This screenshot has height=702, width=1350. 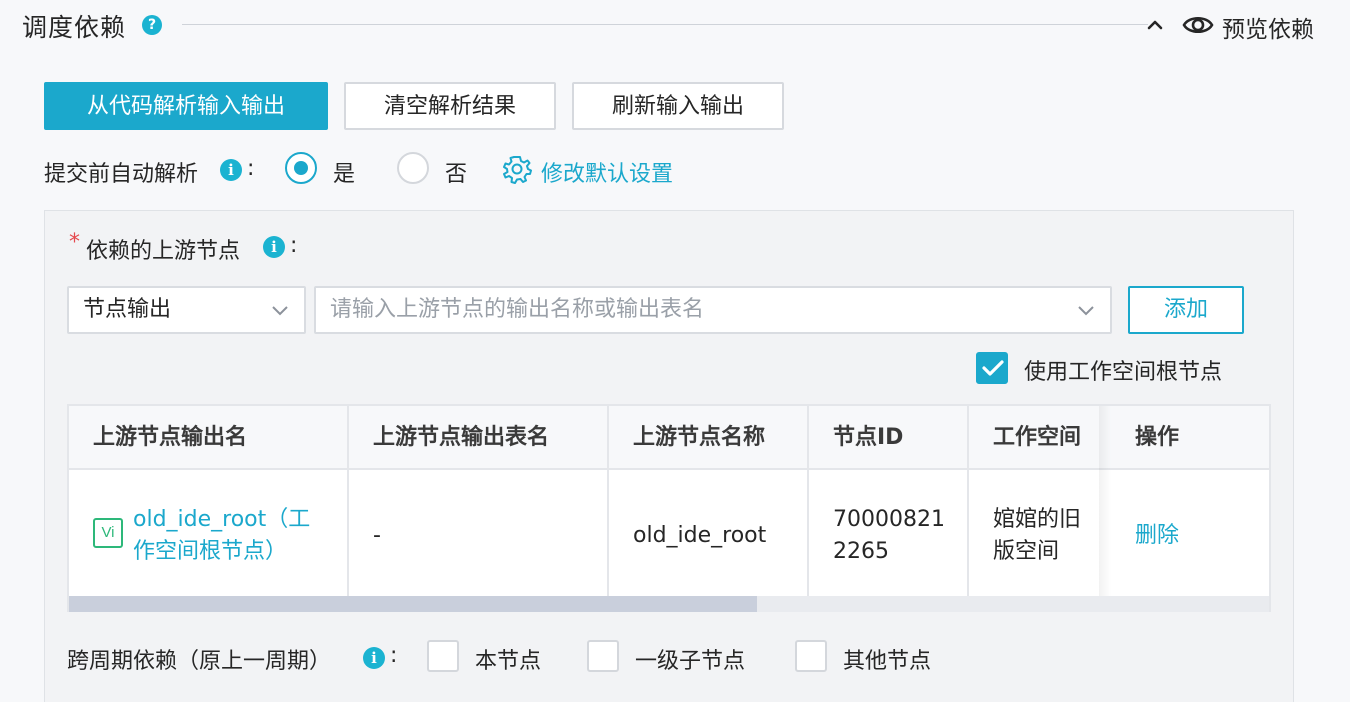 I want to click on node-id-line2: 2265, so click(x=861, y=551).